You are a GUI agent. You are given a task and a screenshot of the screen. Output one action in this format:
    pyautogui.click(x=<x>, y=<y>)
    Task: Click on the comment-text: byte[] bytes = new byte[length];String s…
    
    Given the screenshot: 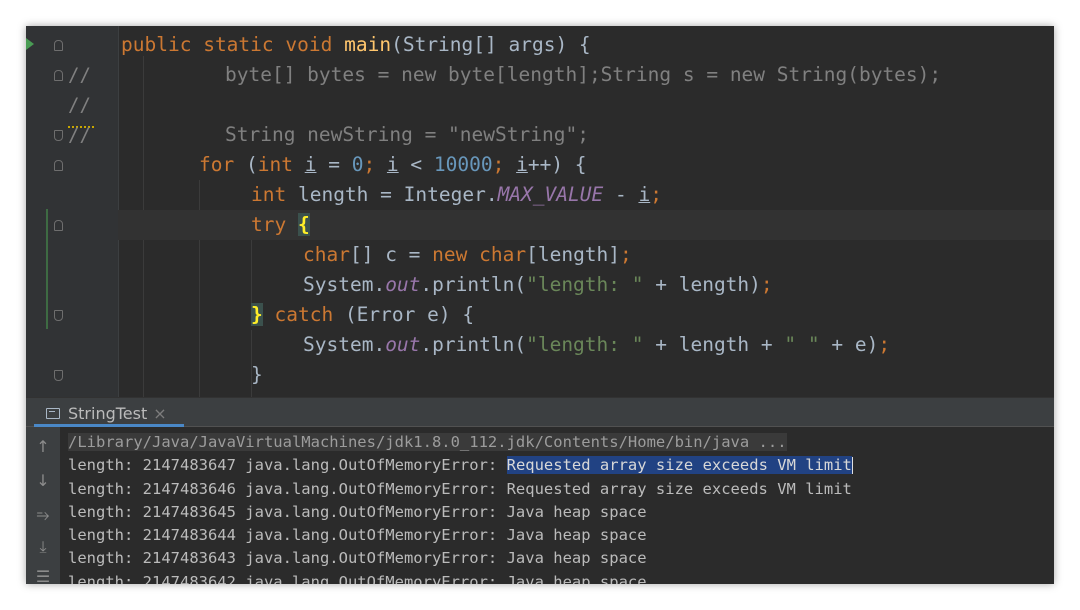 What is the action you would take?
    pyautogui.click(x=583, y=74)
    